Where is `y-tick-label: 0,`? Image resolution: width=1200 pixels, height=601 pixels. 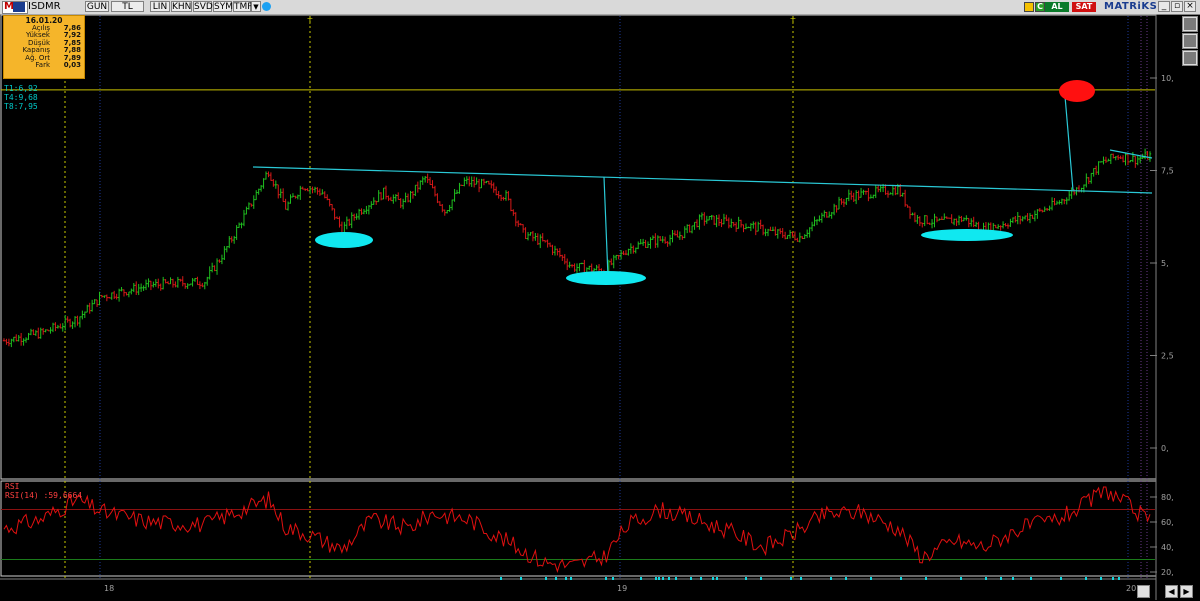
y-tick-label: 0, is located at coordinates (1165, 448).